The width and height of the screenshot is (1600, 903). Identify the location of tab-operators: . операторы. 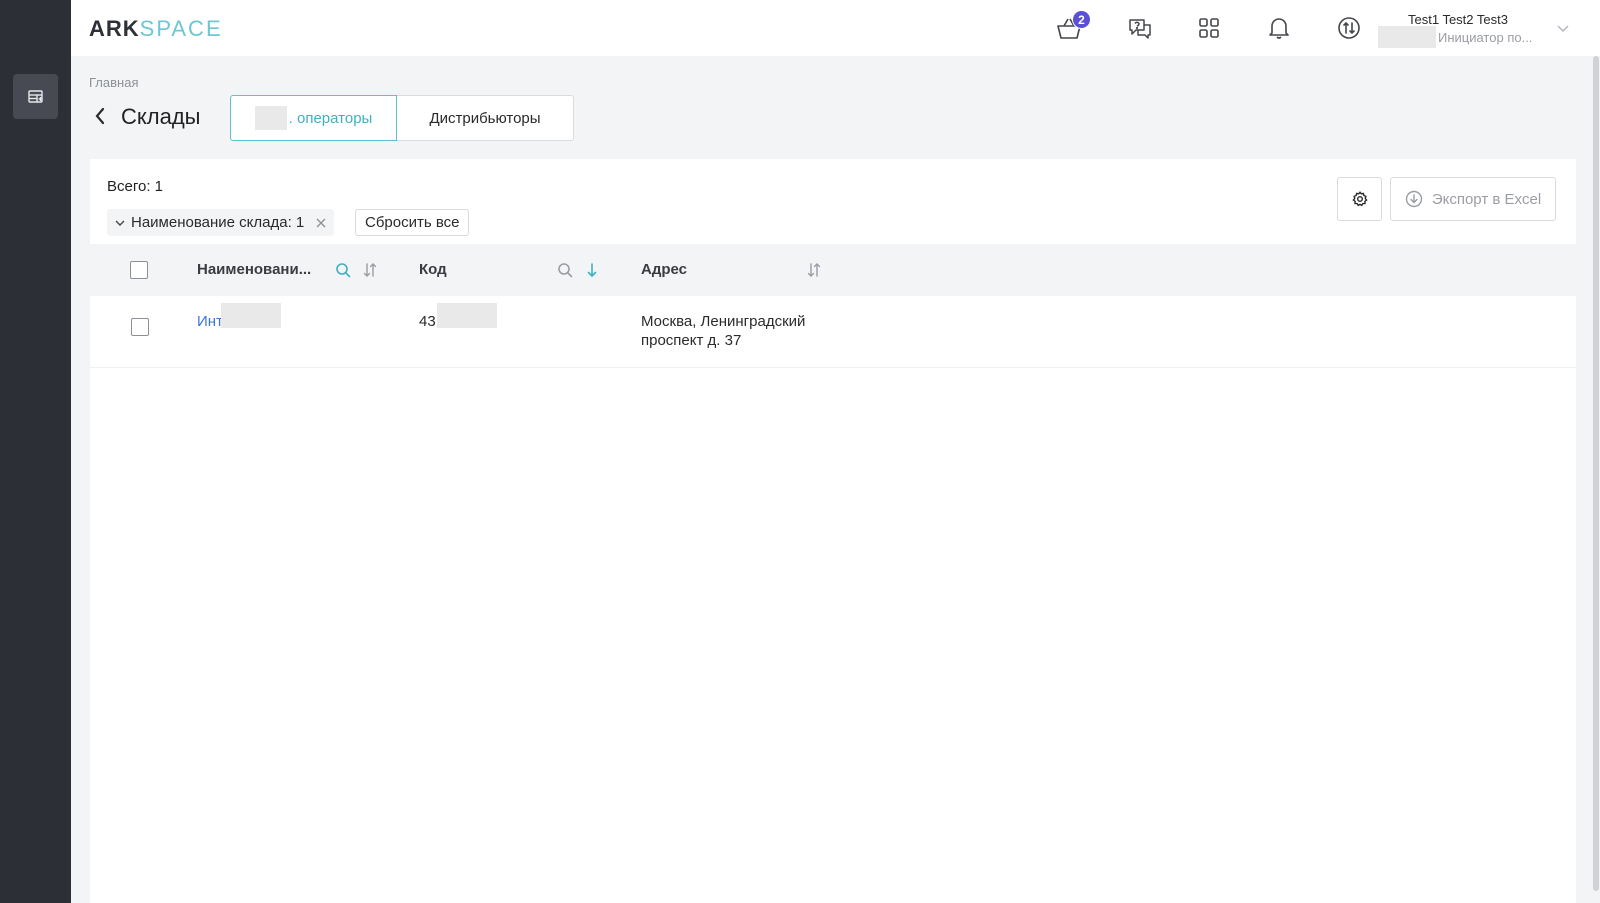
(313, 118).